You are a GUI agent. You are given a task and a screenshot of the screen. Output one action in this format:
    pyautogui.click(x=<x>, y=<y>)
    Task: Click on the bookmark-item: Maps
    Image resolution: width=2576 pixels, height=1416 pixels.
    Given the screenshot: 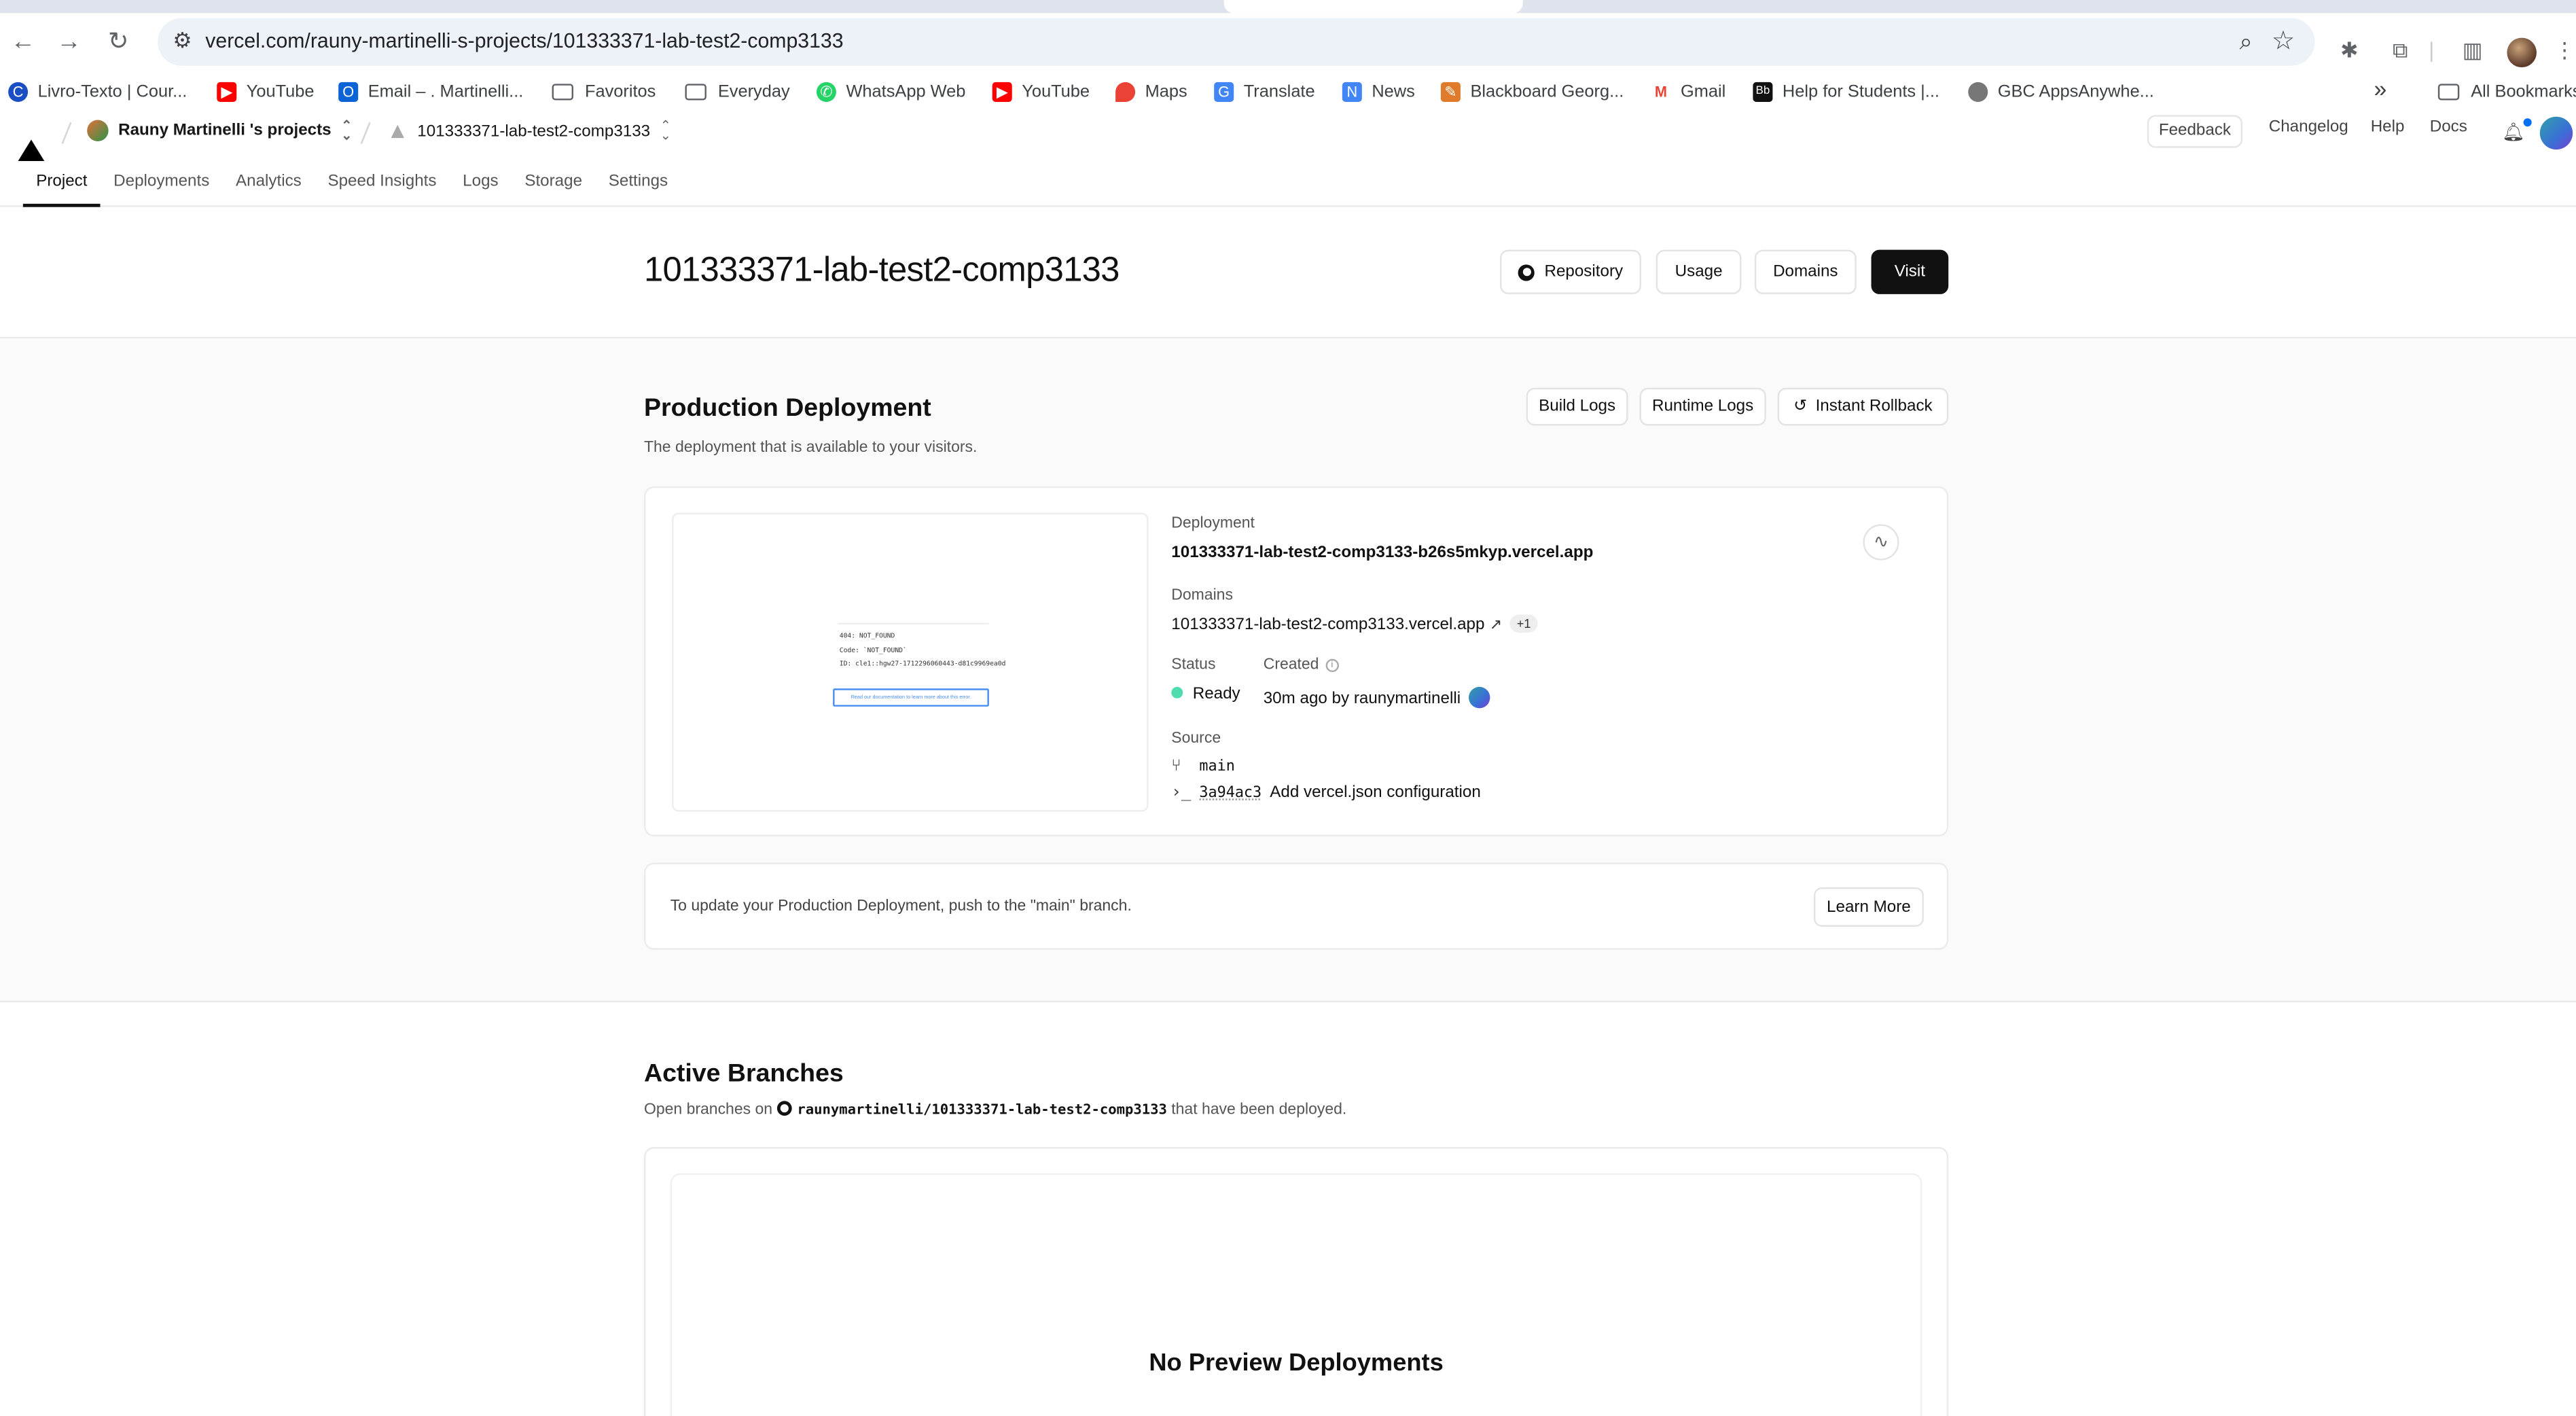 What is the action you would take?
    pyautogui.click(x=1151, y=92)
    